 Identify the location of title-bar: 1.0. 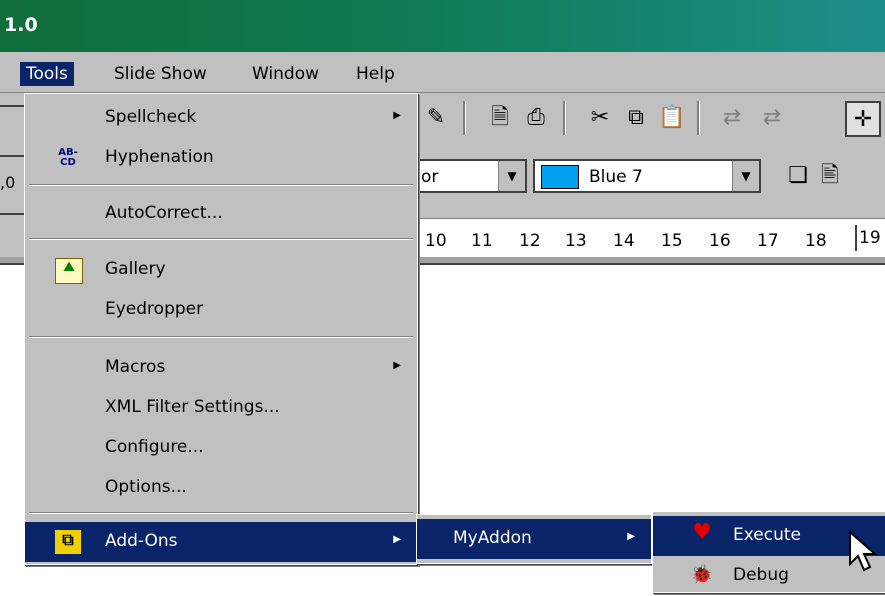
(442, 26).